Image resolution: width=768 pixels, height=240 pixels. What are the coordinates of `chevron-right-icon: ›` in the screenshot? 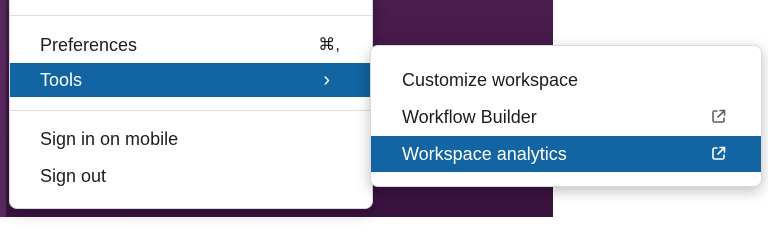 It's located at (326, 79).